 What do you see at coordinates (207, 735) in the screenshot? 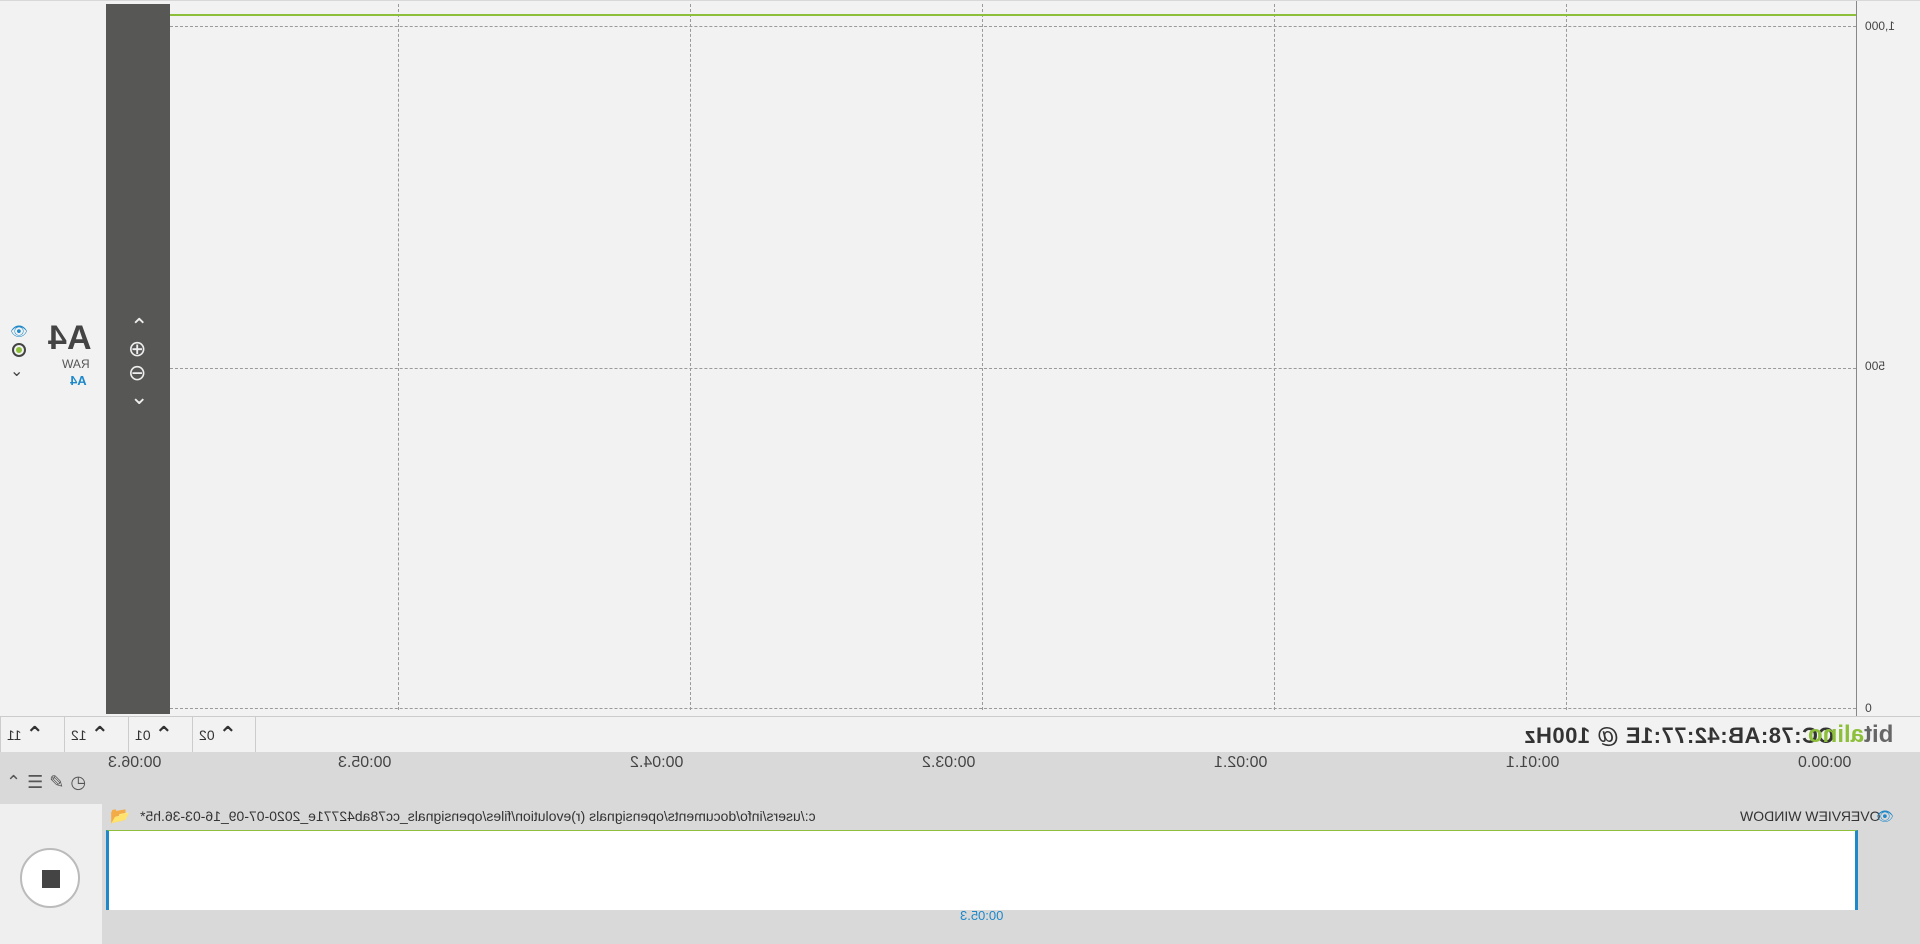
I see `channel-number: 02` at bounding box center [207, 735].